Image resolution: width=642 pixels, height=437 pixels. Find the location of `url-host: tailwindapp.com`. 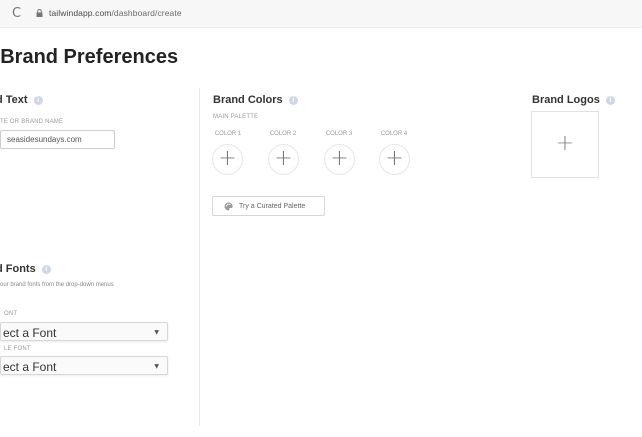

url-host: tailwindapp.com is located at coordinates (80, 13).